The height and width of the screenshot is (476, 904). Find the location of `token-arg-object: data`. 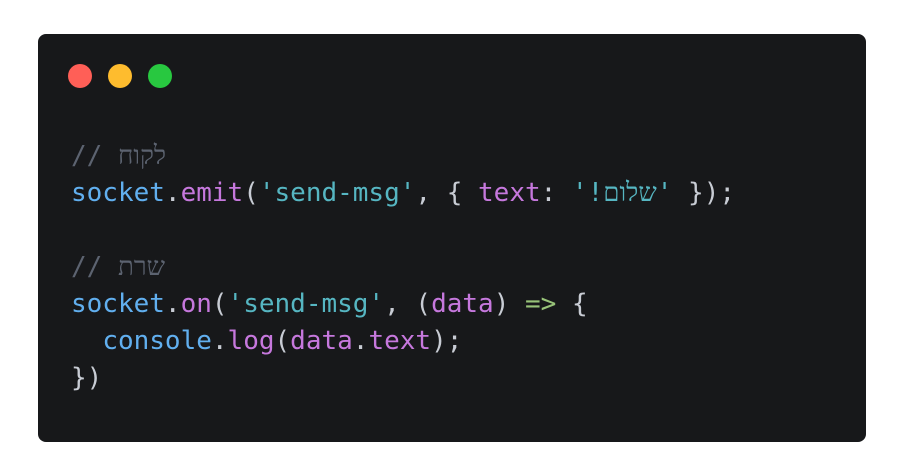

token-arg-object: data is located at coordinates (321, 341).